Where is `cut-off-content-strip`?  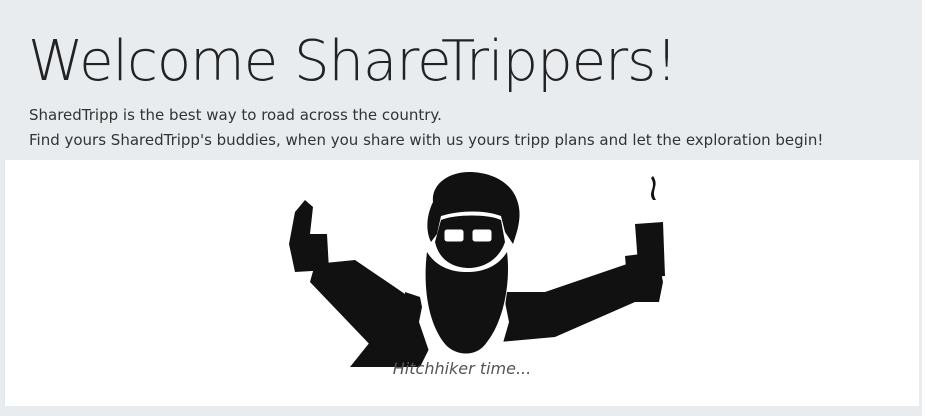
cut-off-content-strip is located at coordinates (461, 411).